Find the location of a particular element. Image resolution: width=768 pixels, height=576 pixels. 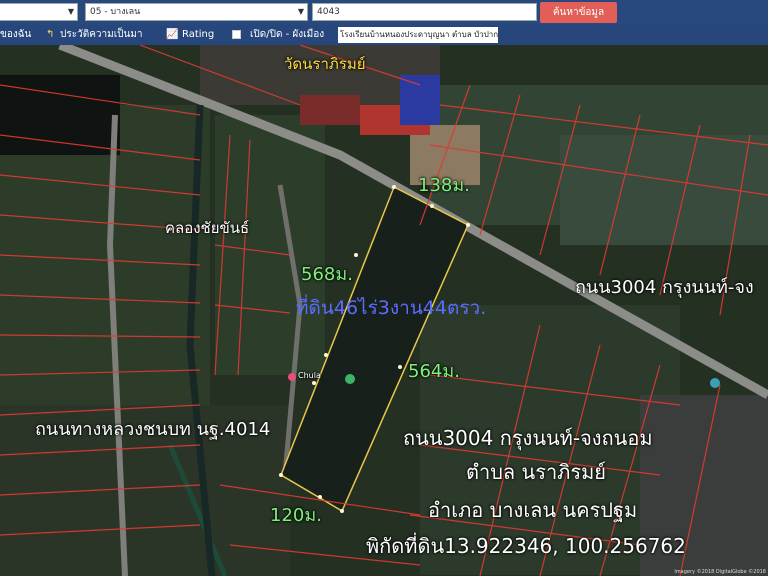

info-road-label: ถนน3004 กรุงนนท์-จงถนอม is located at coordinates (528, 438).